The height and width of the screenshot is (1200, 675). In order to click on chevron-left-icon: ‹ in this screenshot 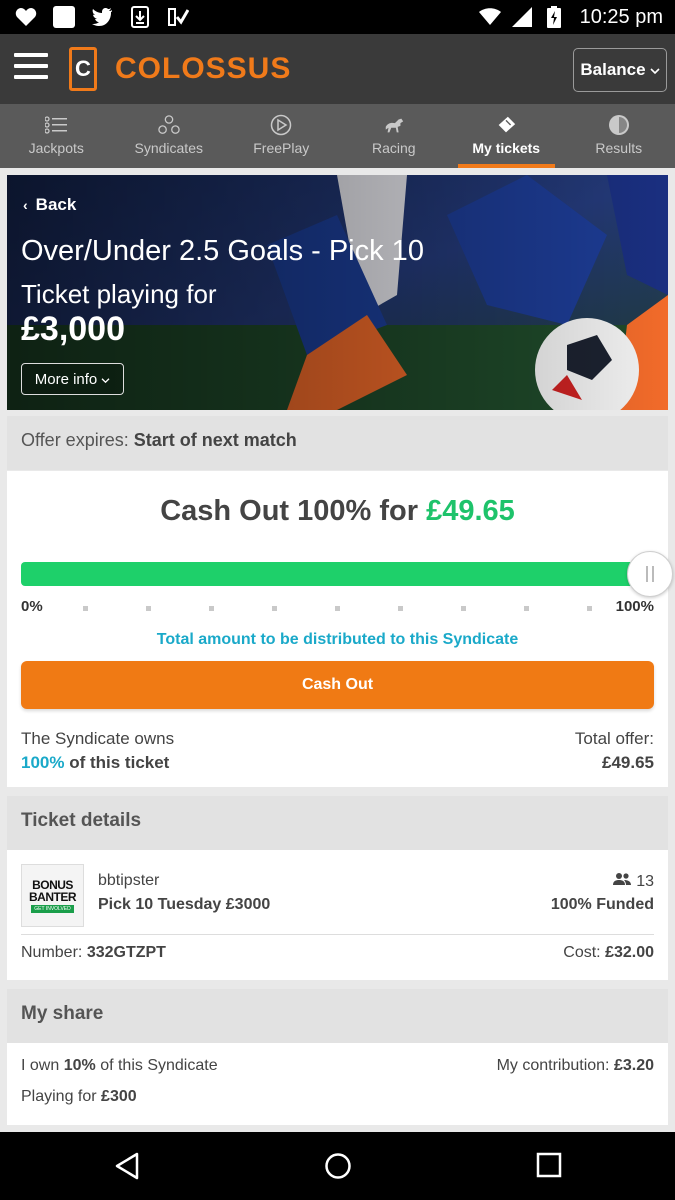, I will do `click(25, 205)`.